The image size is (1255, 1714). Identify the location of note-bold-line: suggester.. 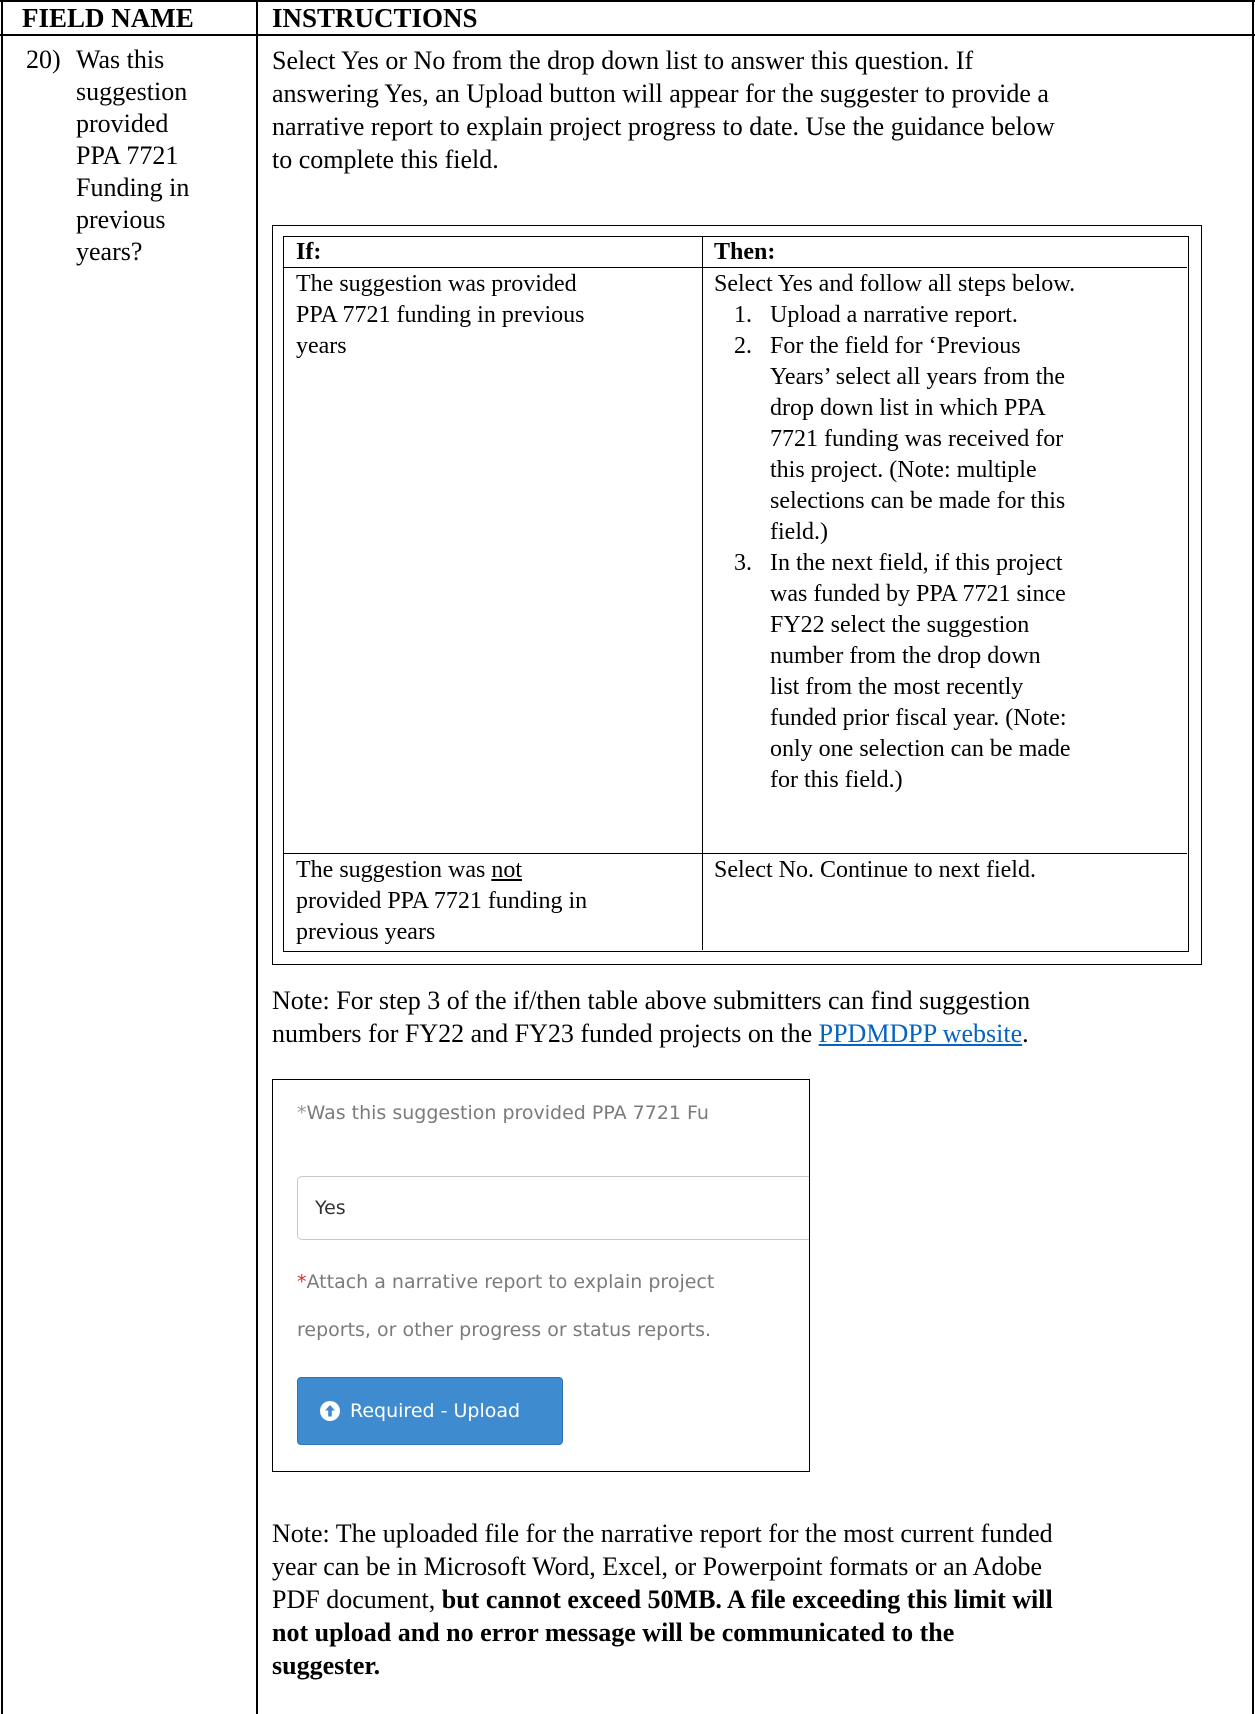
(326, 1665).